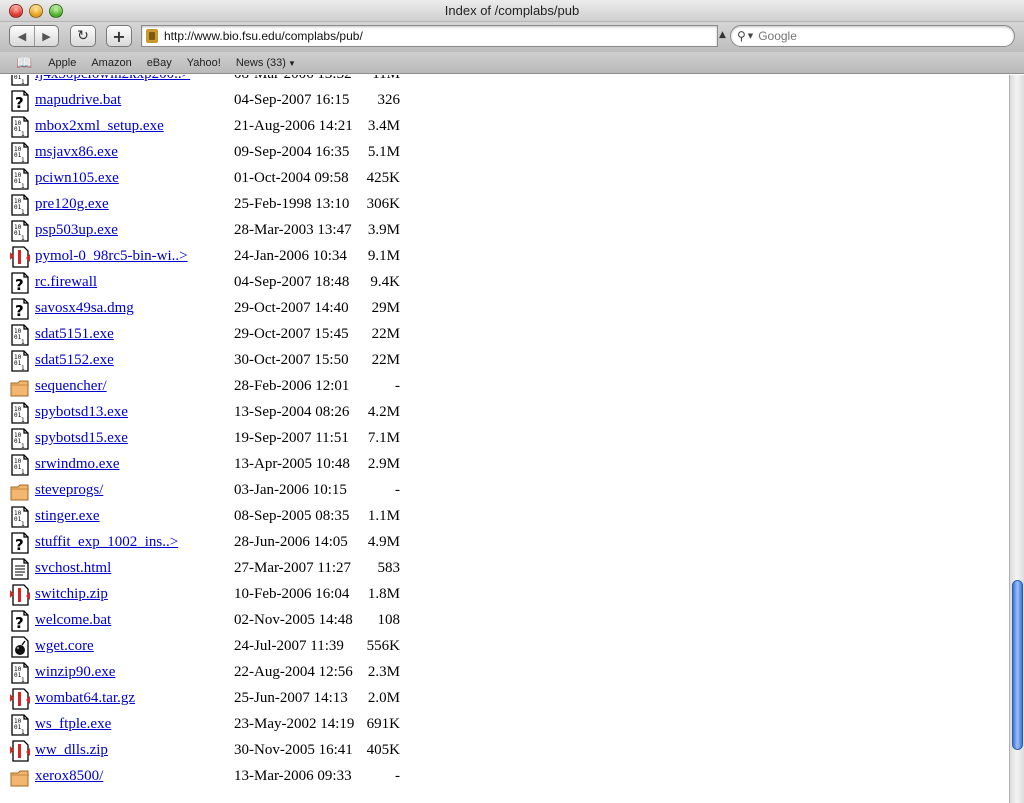 The width and height of the screenshot is (1024, 803). Describe the element at coordinates (290, 490) in the screenshot. I see `file-modified-date: 03-Jan-2006 10:15` at that location.